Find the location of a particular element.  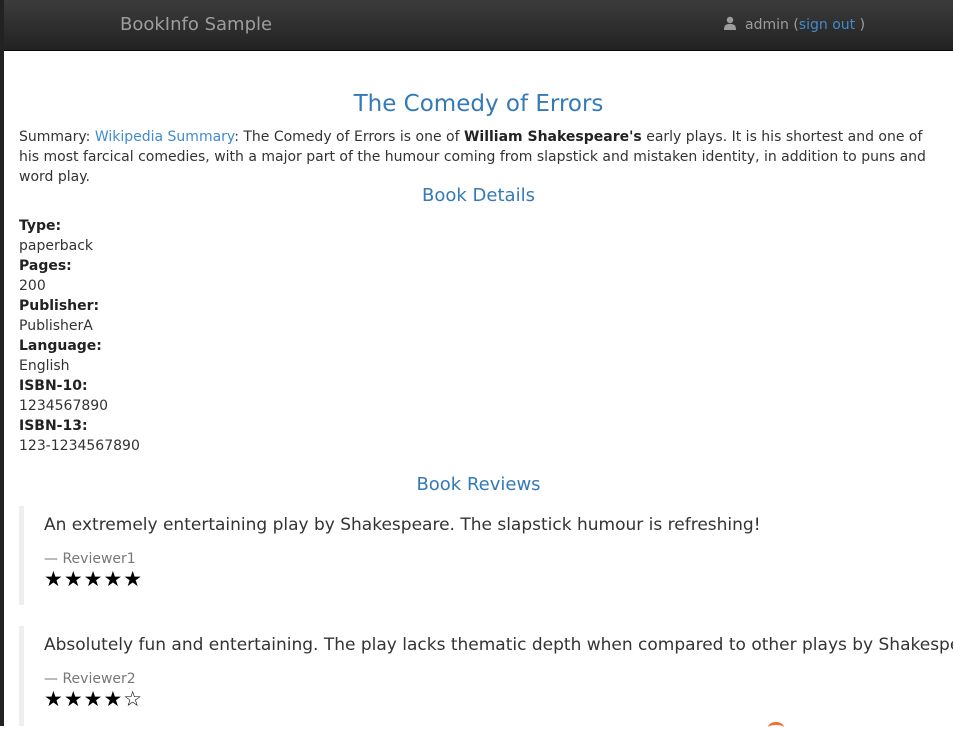

username: admin is located at coordinates (767, 25).